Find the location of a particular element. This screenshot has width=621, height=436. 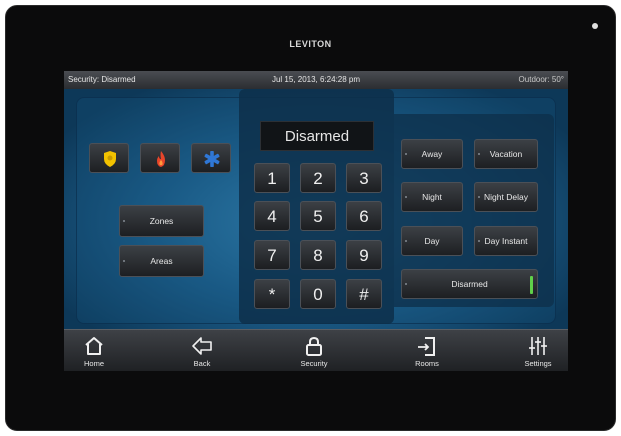

day-button: Day is located at coordinates (432, 241).